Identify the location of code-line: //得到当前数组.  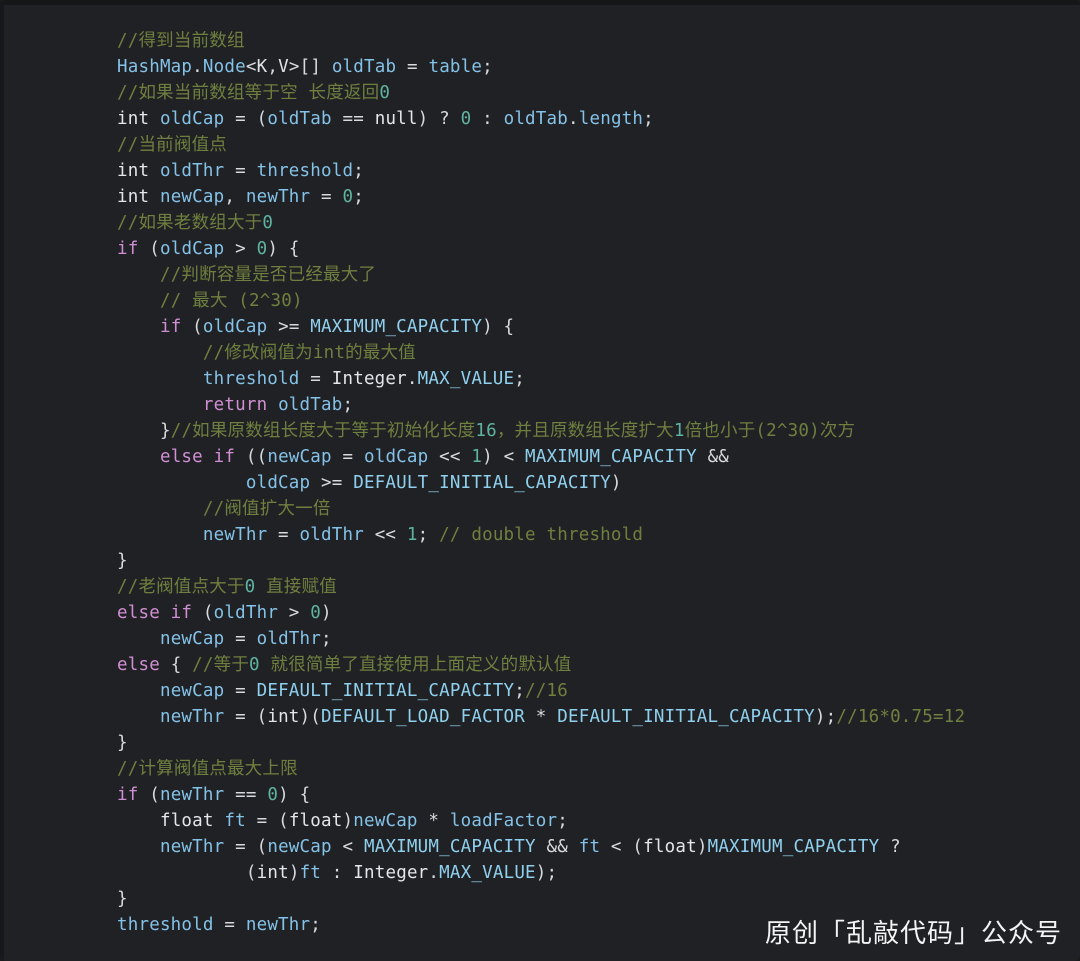
(598, 41).